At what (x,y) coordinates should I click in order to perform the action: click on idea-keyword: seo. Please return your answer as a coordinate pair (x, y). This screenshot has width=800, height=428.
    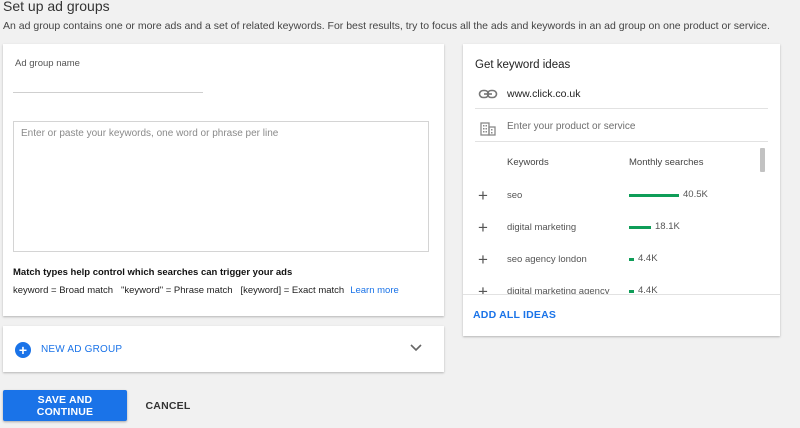
    Looking at the image, I should click on (515, 195).